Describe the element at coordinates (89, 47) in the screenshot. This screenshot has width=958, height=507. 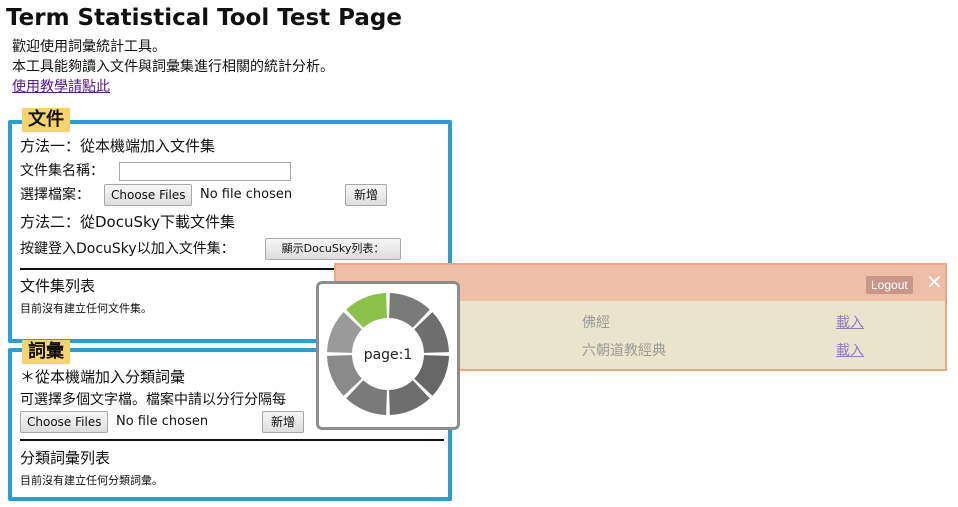
I see `intro-text-line1: 歡迎使用詞彙統計工具。` at that location.